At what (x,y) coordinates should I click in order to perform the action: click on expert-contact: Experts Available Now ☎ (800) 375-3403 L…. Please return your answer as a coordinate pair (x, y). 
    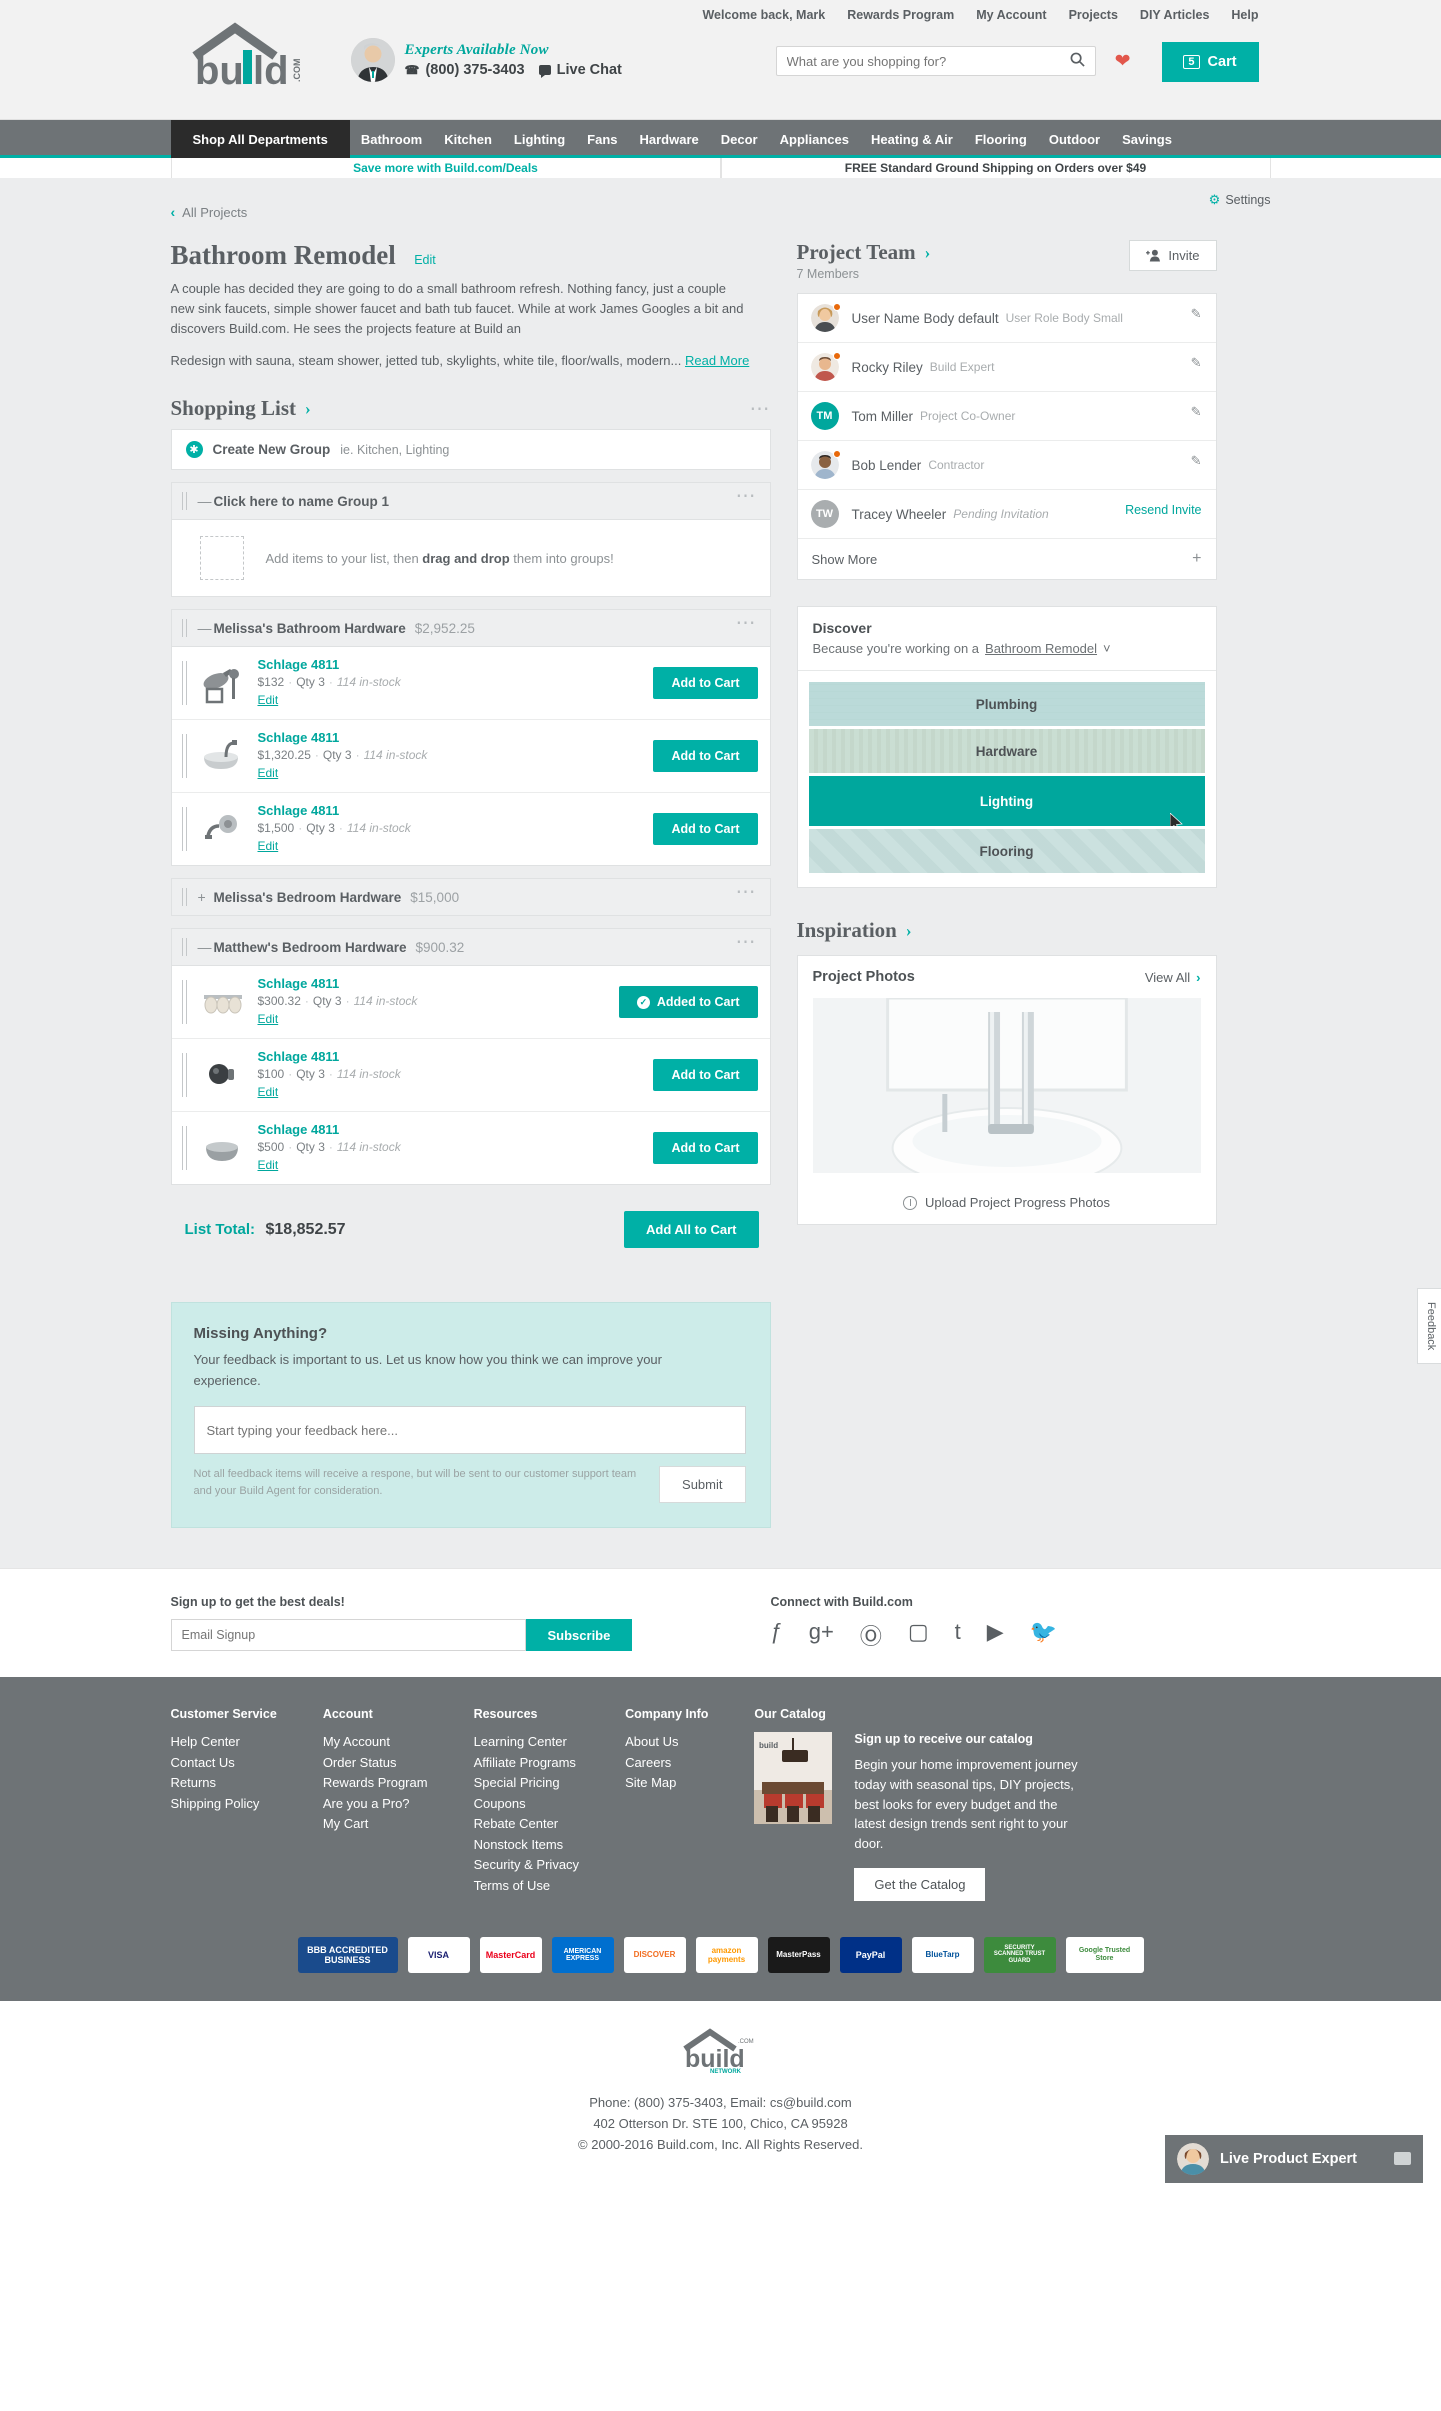
    Looking at the image, I should click on (486, 60).